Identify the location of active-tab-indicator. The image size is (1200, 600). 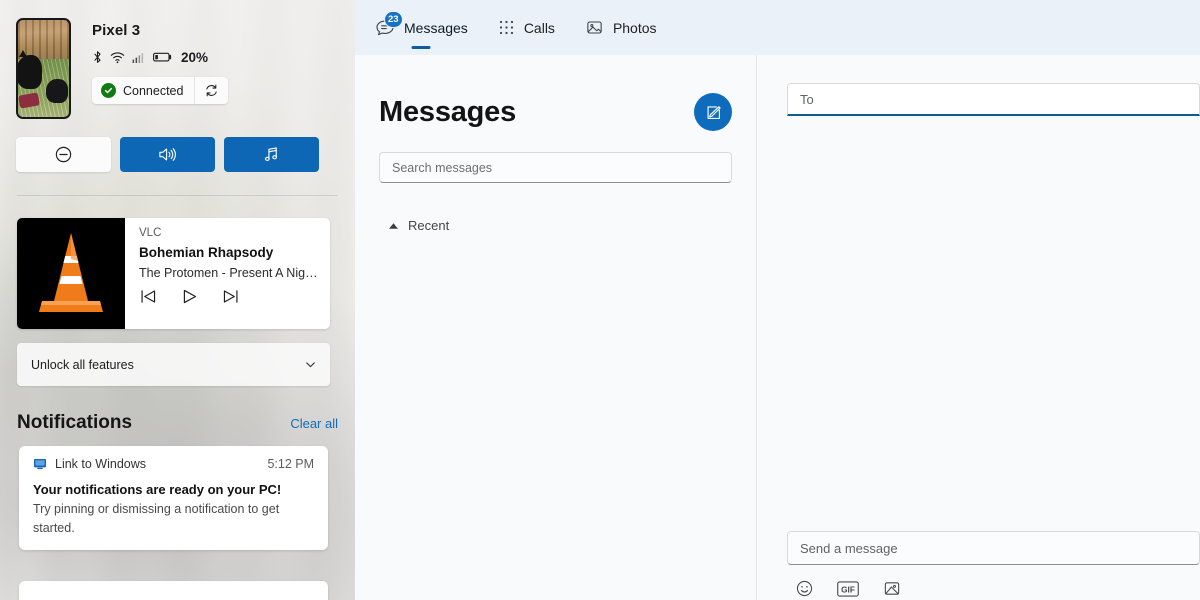
(421, 47).